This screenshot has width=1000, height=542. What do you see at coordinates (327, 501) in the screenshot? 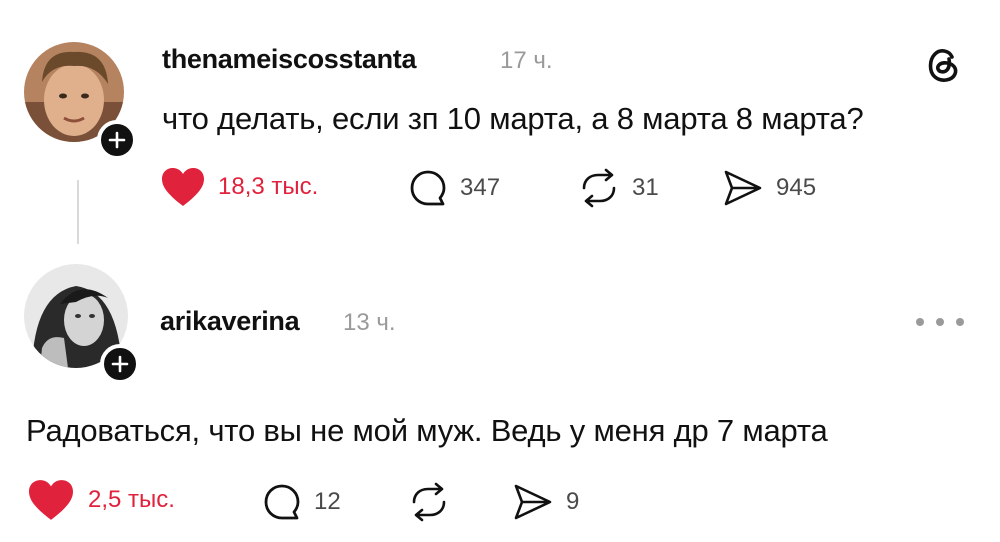
I see `reply-count: 12` at bounding box center [327, 501].